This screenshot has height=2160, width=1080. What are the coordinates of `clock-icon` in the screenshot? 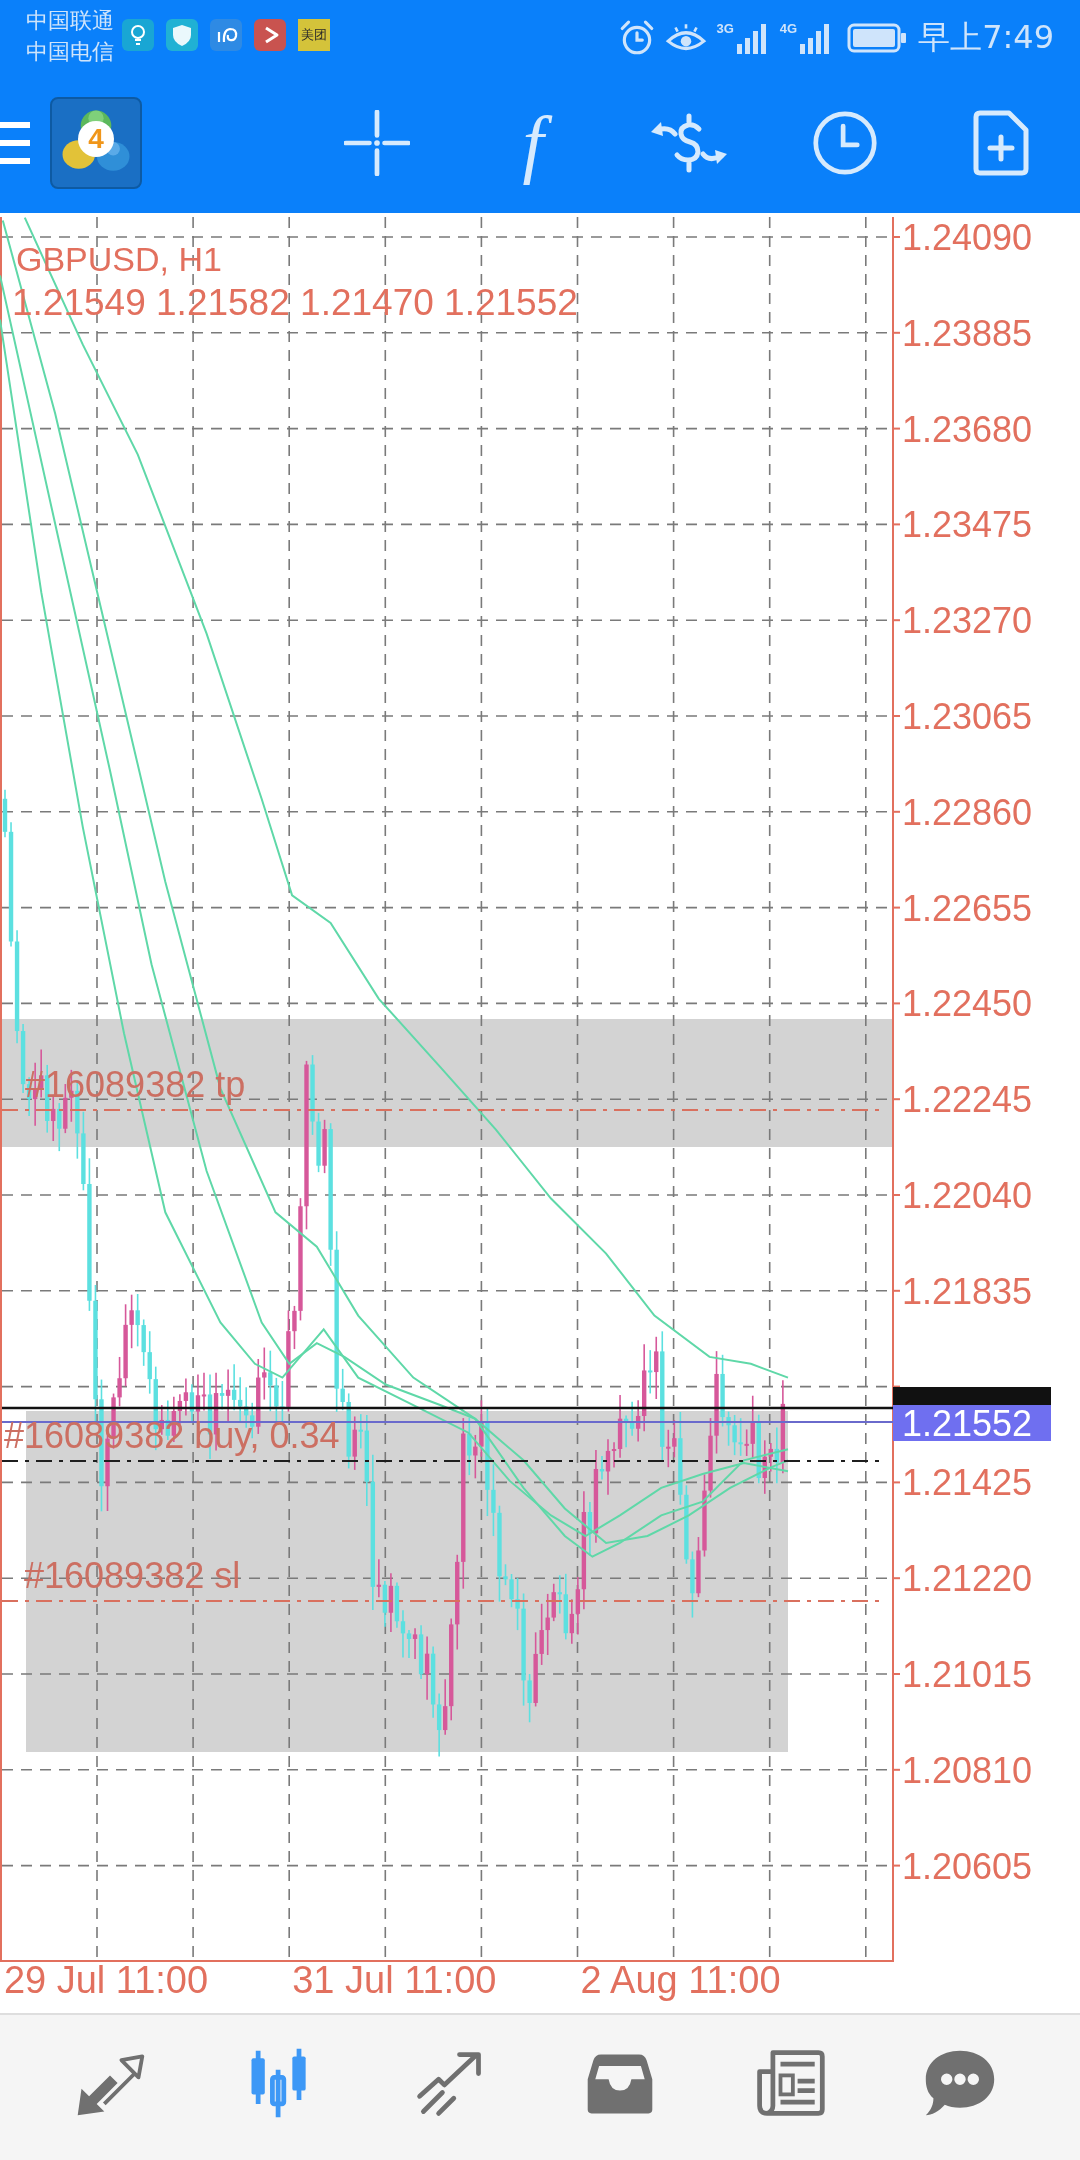 It's located at (845, 143).